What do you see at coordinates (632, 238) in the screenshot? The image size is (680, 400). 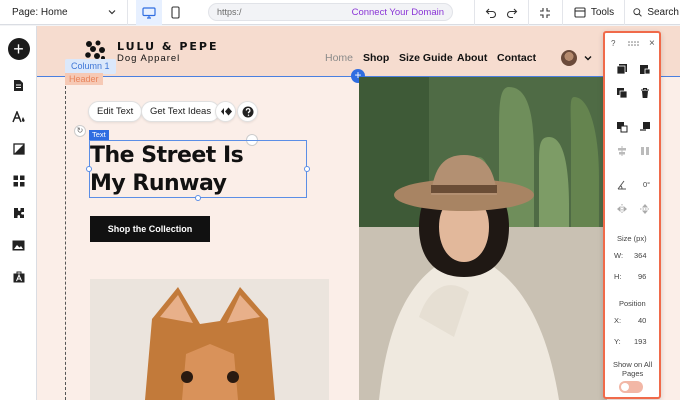 I see `size-label: Size (px)` at bounding box center [632, 238].